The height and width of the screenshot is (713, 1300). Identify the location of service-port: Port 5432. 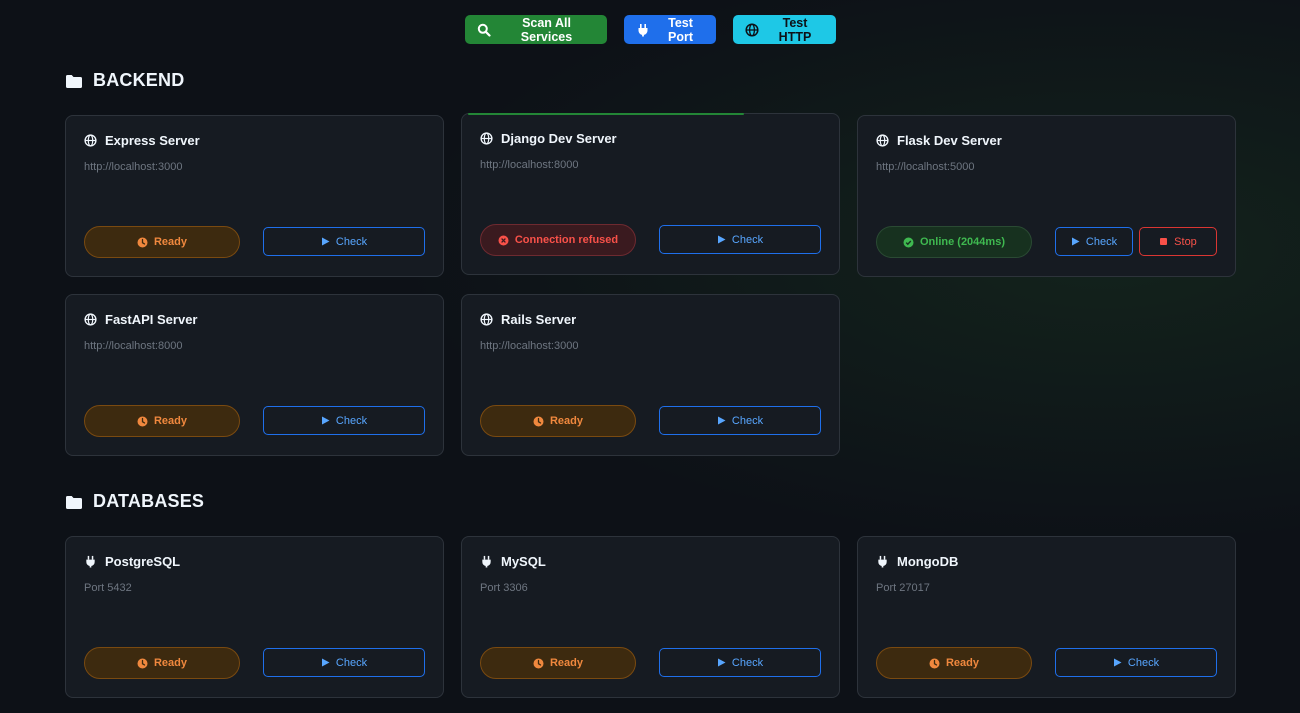
(108, 588).